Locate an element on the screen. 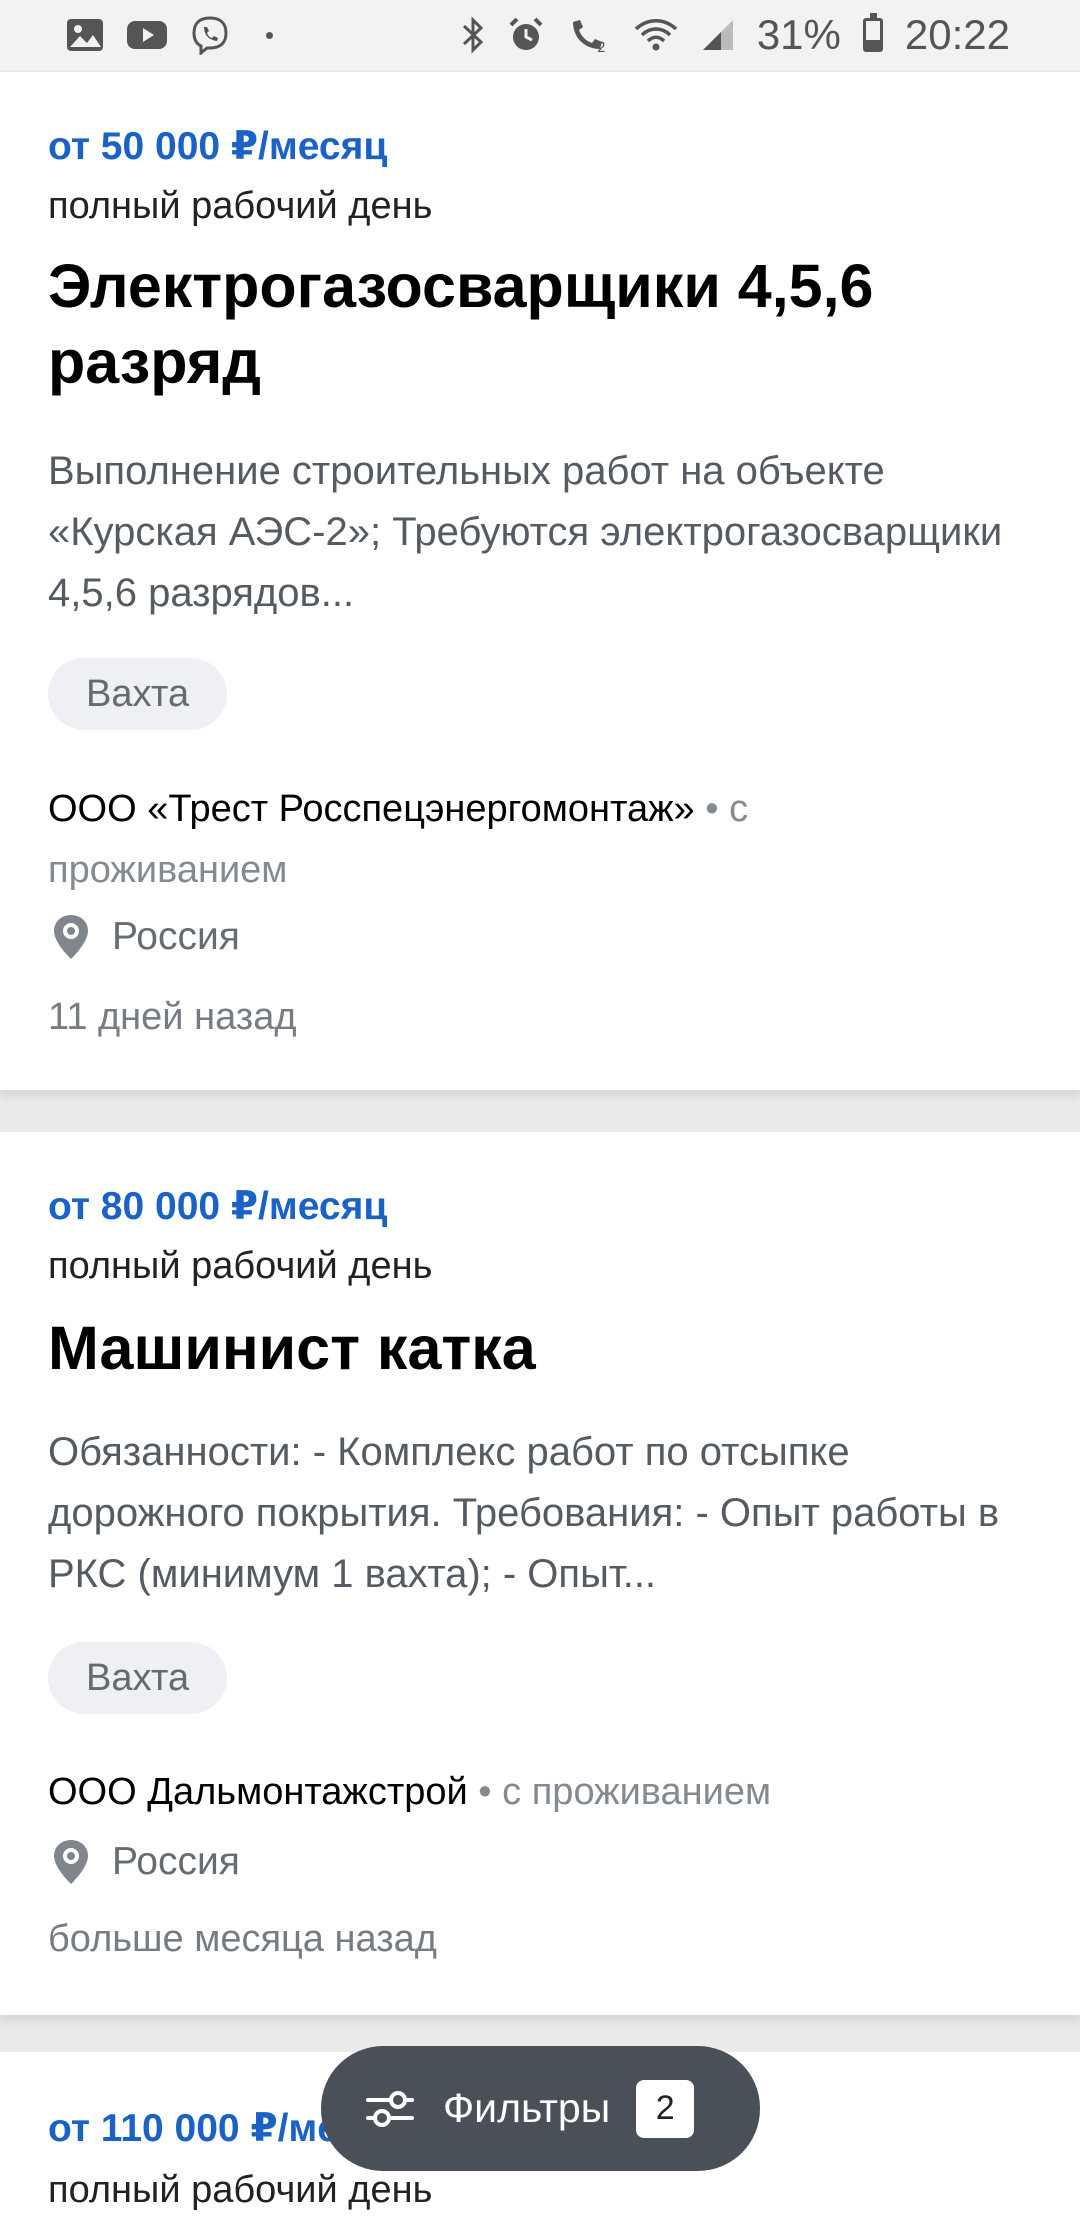  company-meta: • с проживанием is located at coordinates (619, 1792).